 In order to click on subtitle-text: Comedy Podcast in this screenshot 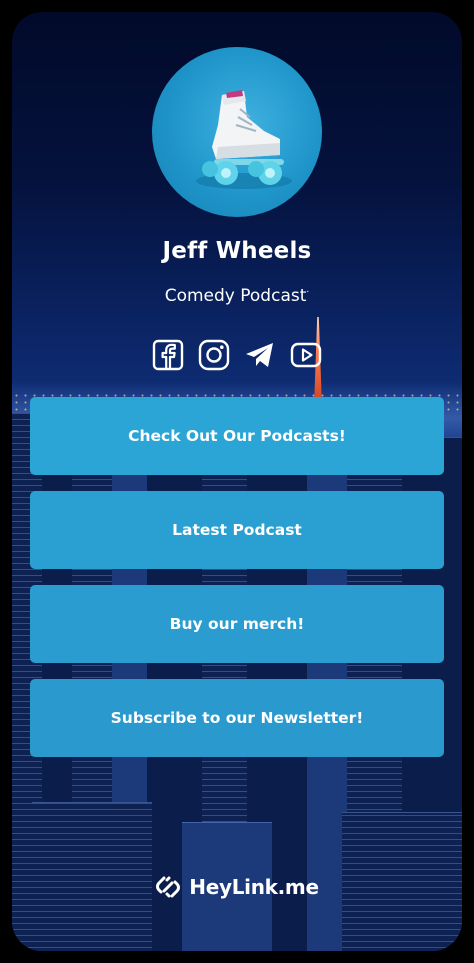, I will do `click(235, 296)`.